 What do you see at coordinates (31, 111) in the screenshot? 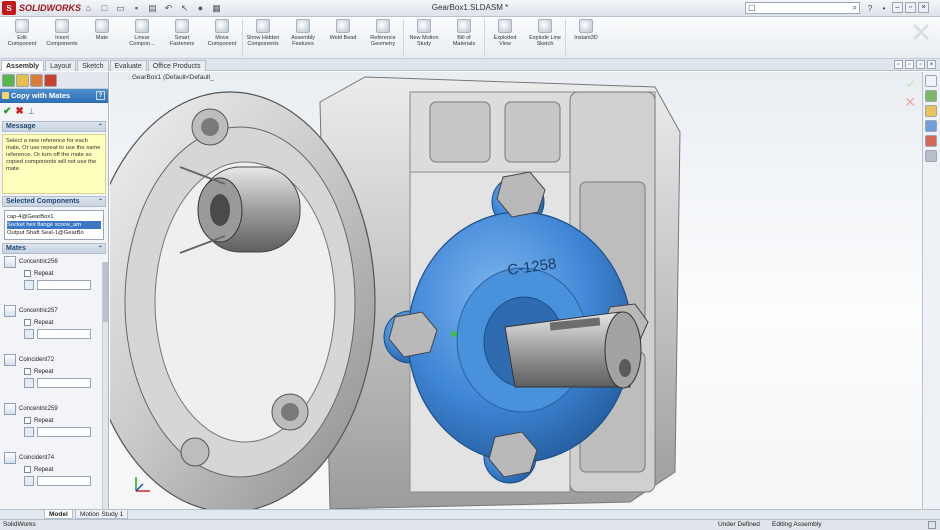
I see `pushpin-icon: ⊥` at bounding box center [31, 111].